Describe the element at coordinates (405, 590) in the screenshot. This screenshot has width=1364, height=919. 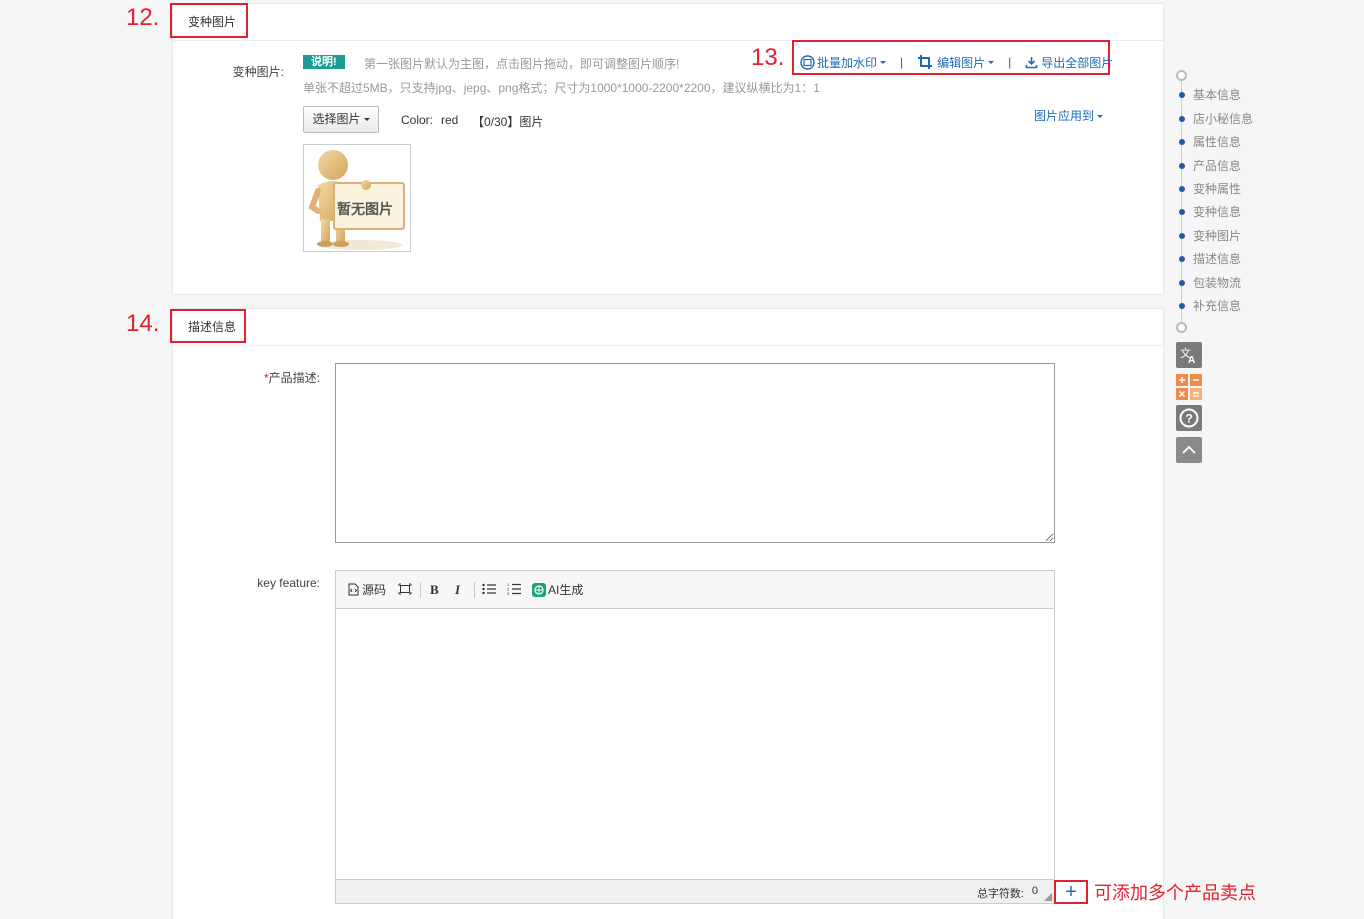
I see `fullscreen-button` at that location.